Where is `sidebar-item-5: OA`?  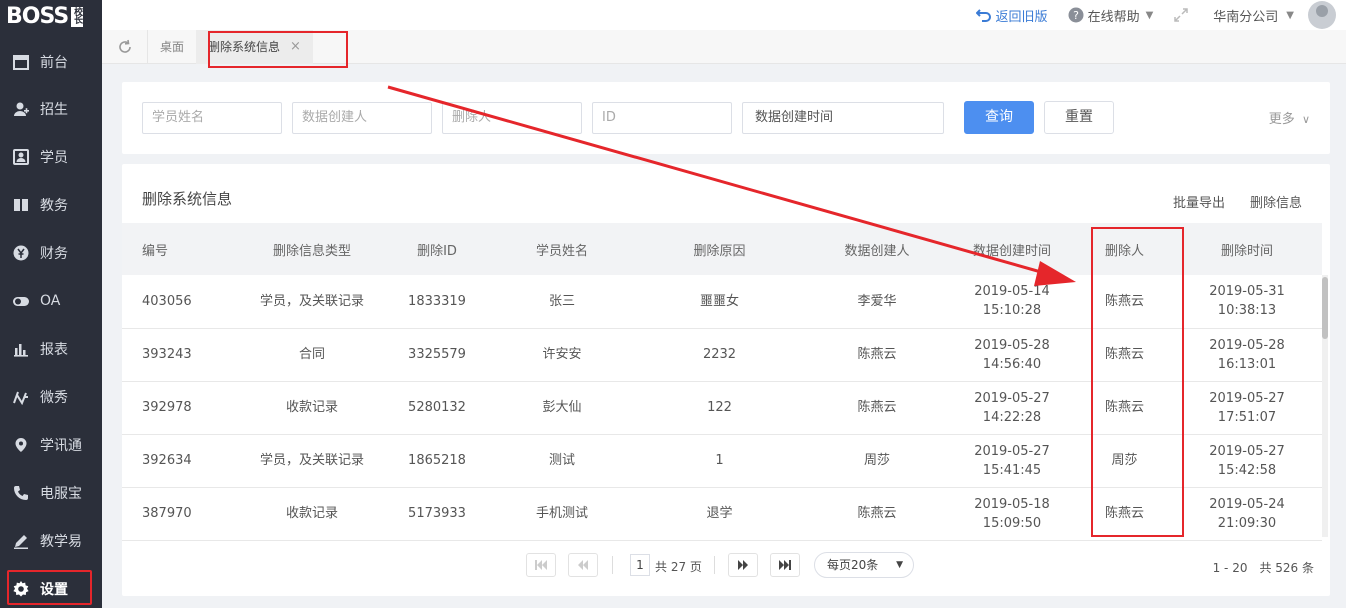 sidebar-item-5: OA is located at coordinates (51, 301).